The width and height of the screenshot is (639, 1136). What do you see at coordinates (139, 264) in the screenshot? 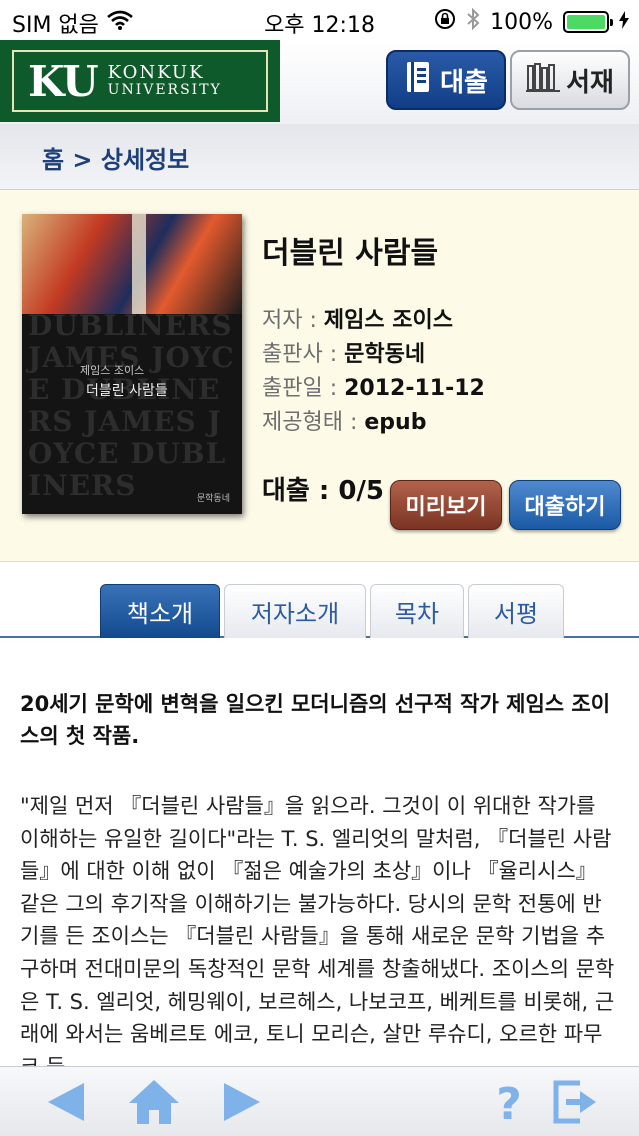
I see `cover-artwork-stripe` at bounding box center [139, 264].